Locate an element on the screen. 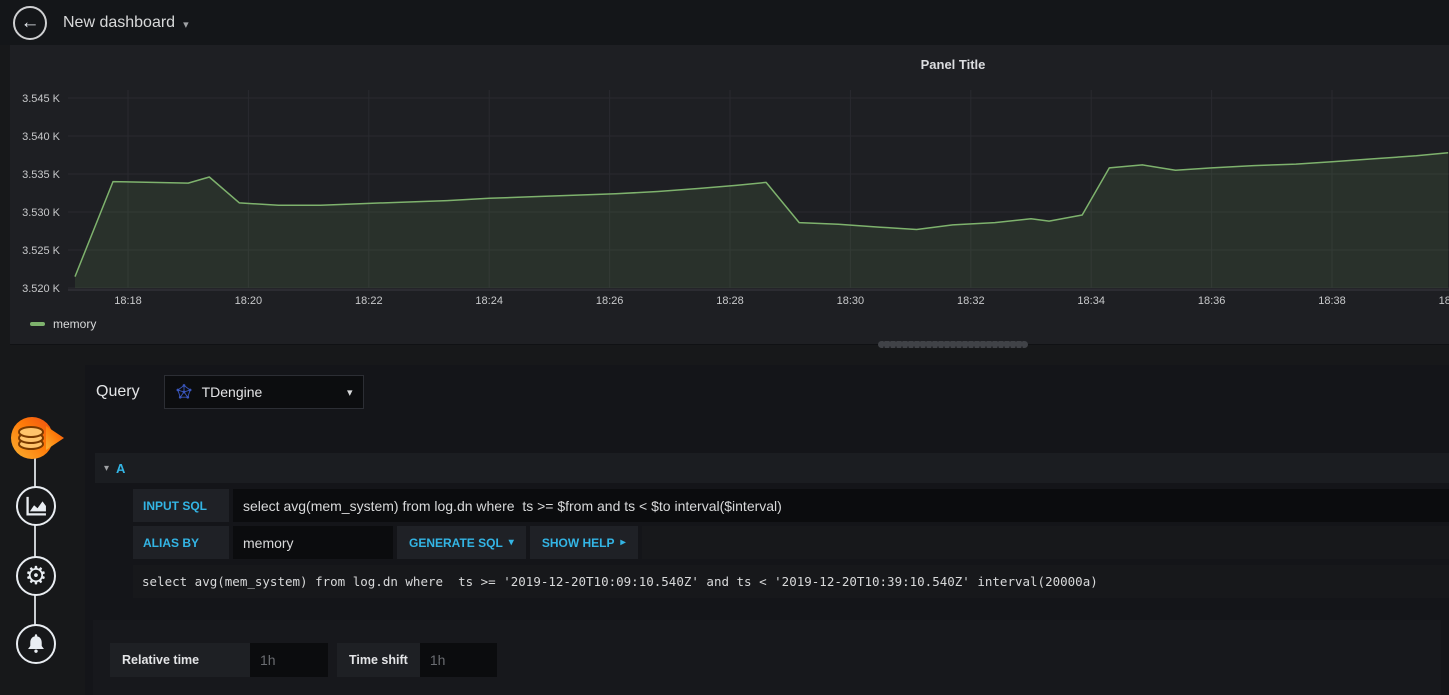 This screenshot has height=695, width=1449. chart-icon is located at coordinates (36, 506).